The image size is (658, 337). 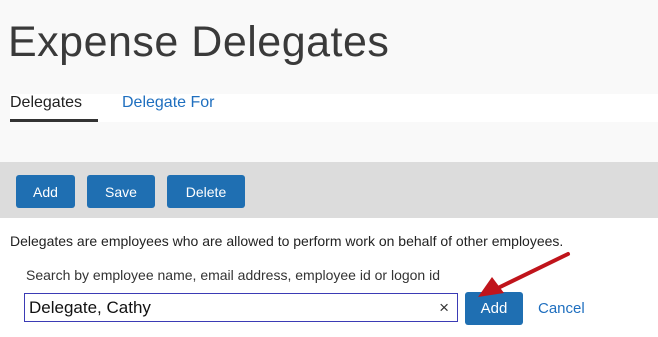 I want to click on add-button: Add, so click(x=45, y=191).